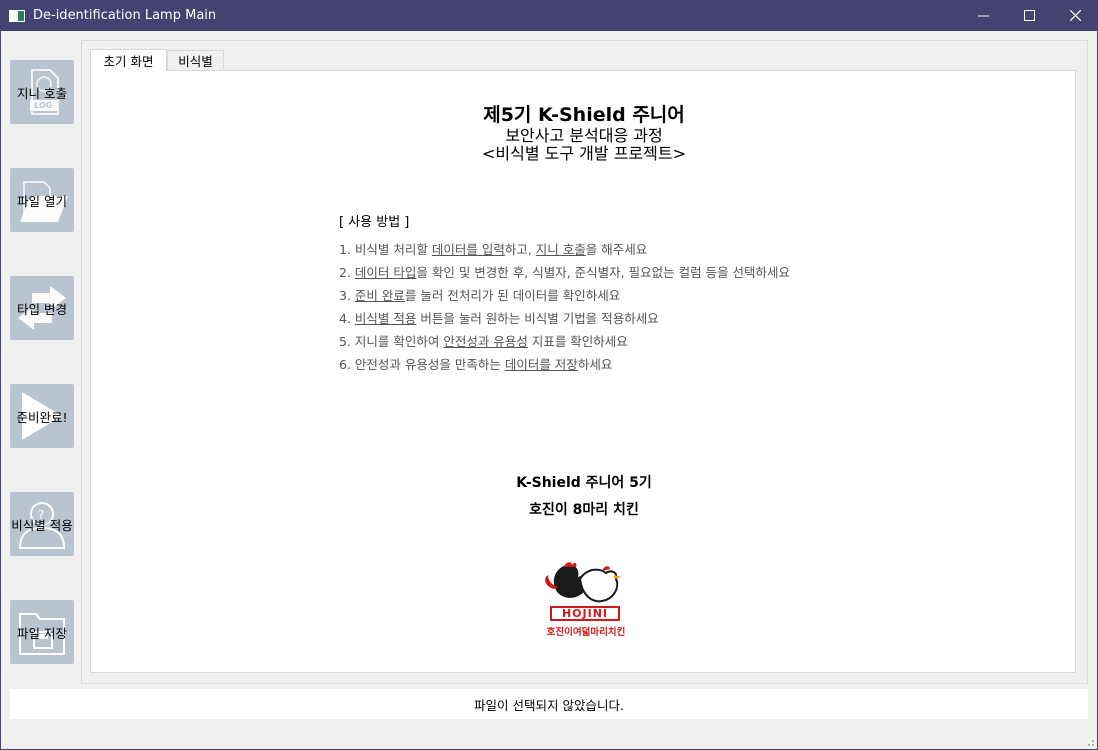 This screenshot has width=1098, height=750. What do you see at coordinates (584, 510) in the screenshot?
I see `credit-name: 호진이 8마리 치킨` at bounding box center [584, 510].